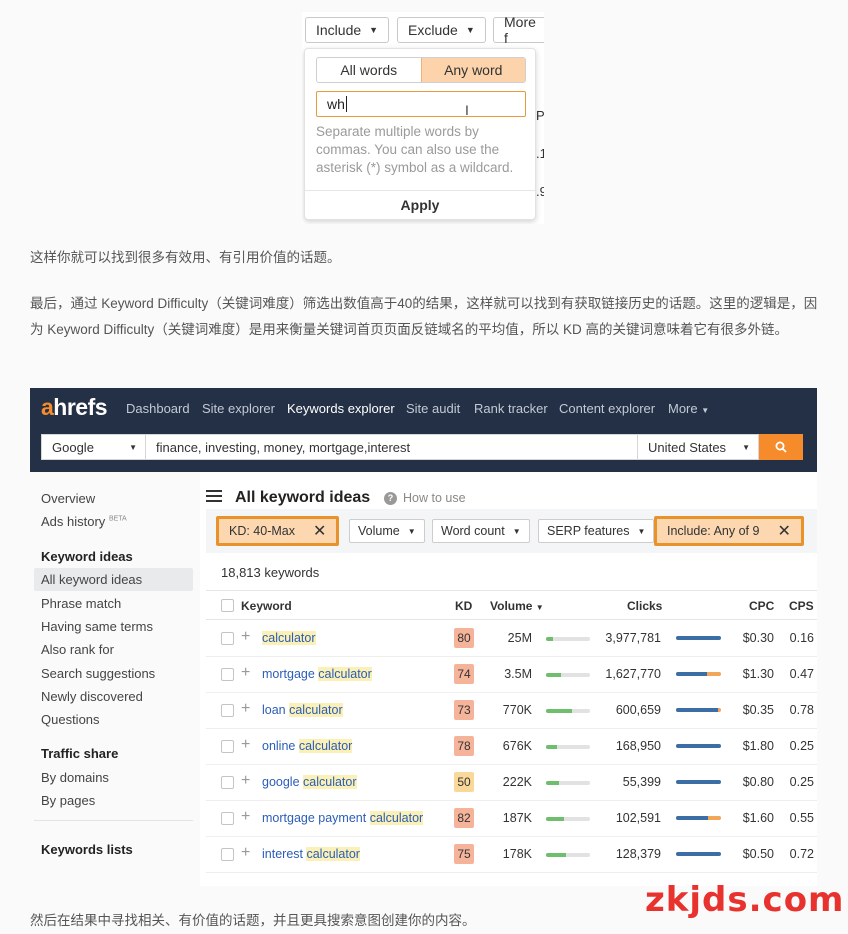 Image resolution: width=848 pixels, height=934 pixels. What do you see at coordinates (596, 531) in the screenshot?
I see `serp-features-filter-button: SERP features ▼` at bounding box center [596, 531].